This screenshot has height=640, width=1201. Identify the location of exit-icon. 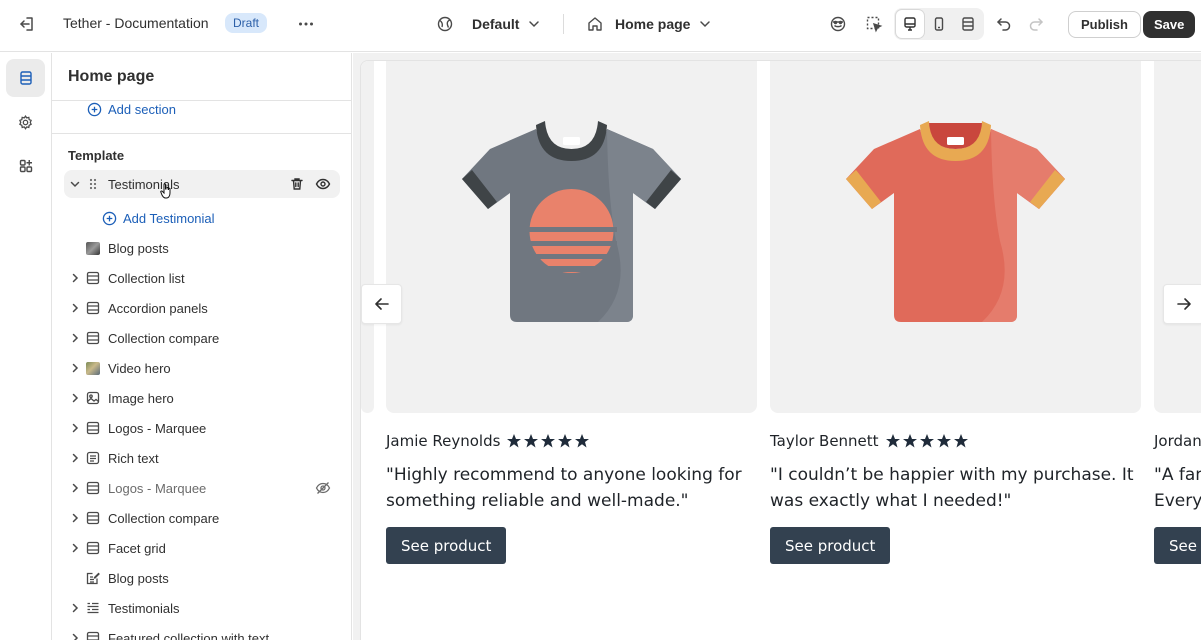
(27, 24).